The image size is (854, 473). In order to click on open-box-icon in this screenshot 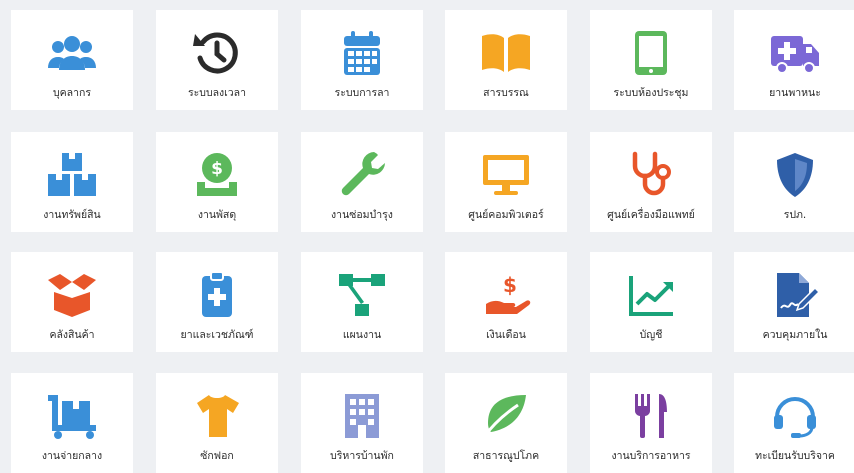, I will do `click(72, 295)`.